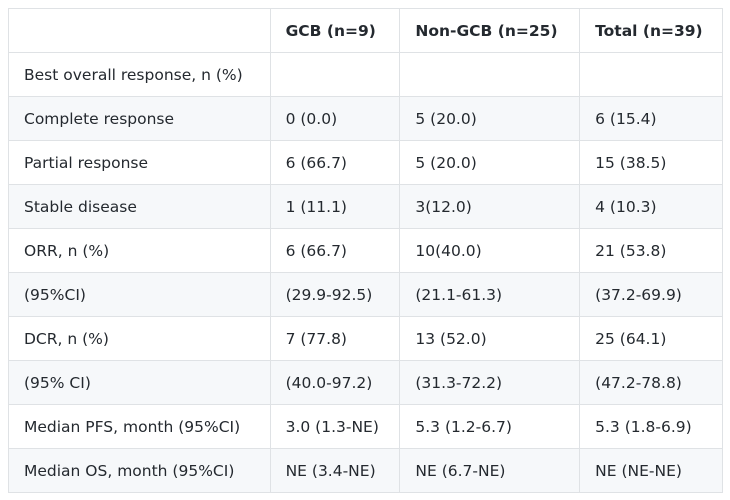 Image resolution: width=730 pixels, height=500 pixels. I want to click on cell-non-gcb: 3(12.0), so click(490, 206).